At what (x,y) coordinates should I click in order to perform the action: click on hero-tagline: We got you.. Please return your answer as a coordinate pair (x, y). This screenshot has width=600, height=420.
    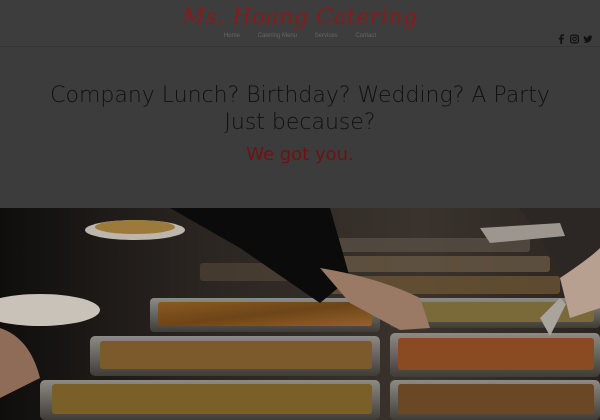
    Looking at the image, I should click on (300, 154).